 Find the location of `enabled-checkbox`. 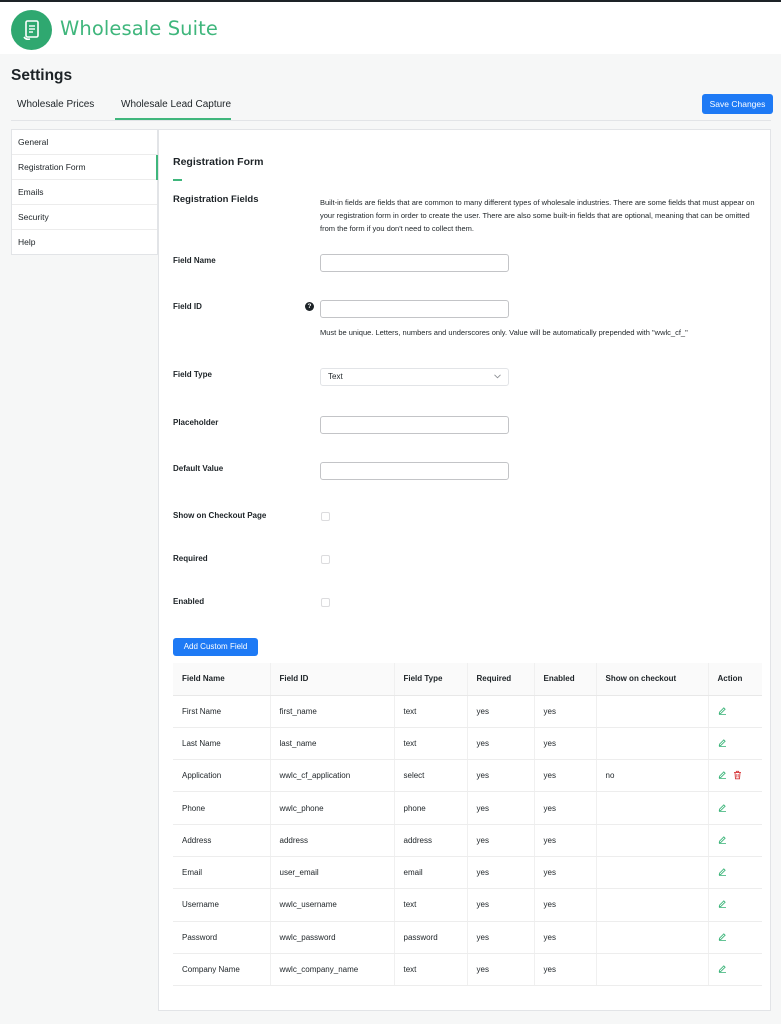

enabled-checkbox is located at coordinates (325, 602).